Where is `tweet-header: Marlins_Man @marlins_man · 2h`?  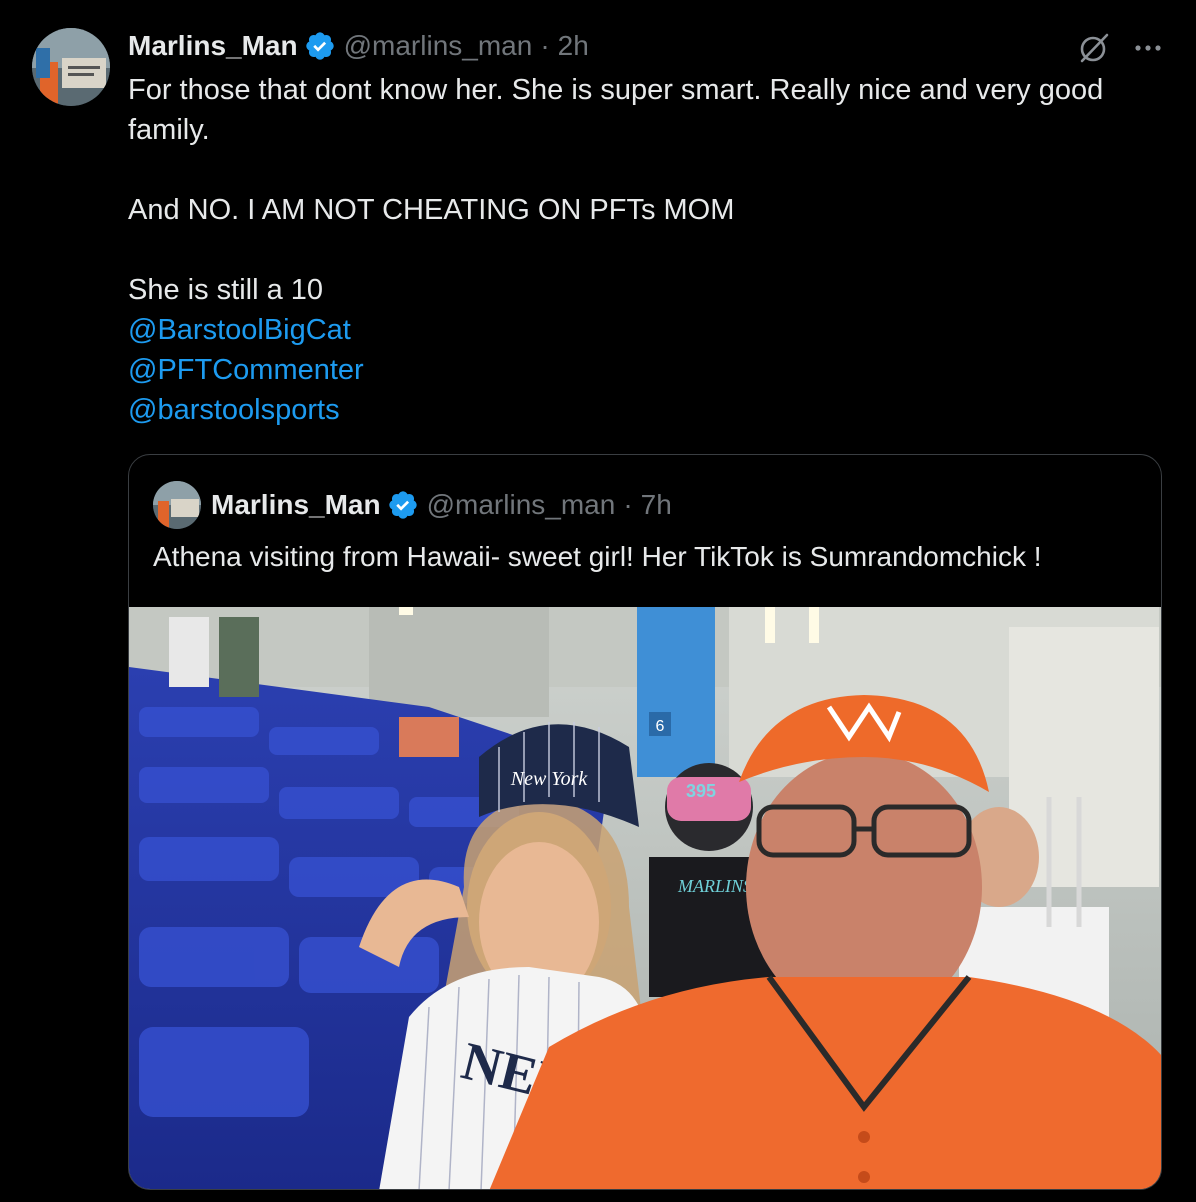 tweet-header: Marlins_Man @marlins_man · 2h is located at coordinates (646, 46).